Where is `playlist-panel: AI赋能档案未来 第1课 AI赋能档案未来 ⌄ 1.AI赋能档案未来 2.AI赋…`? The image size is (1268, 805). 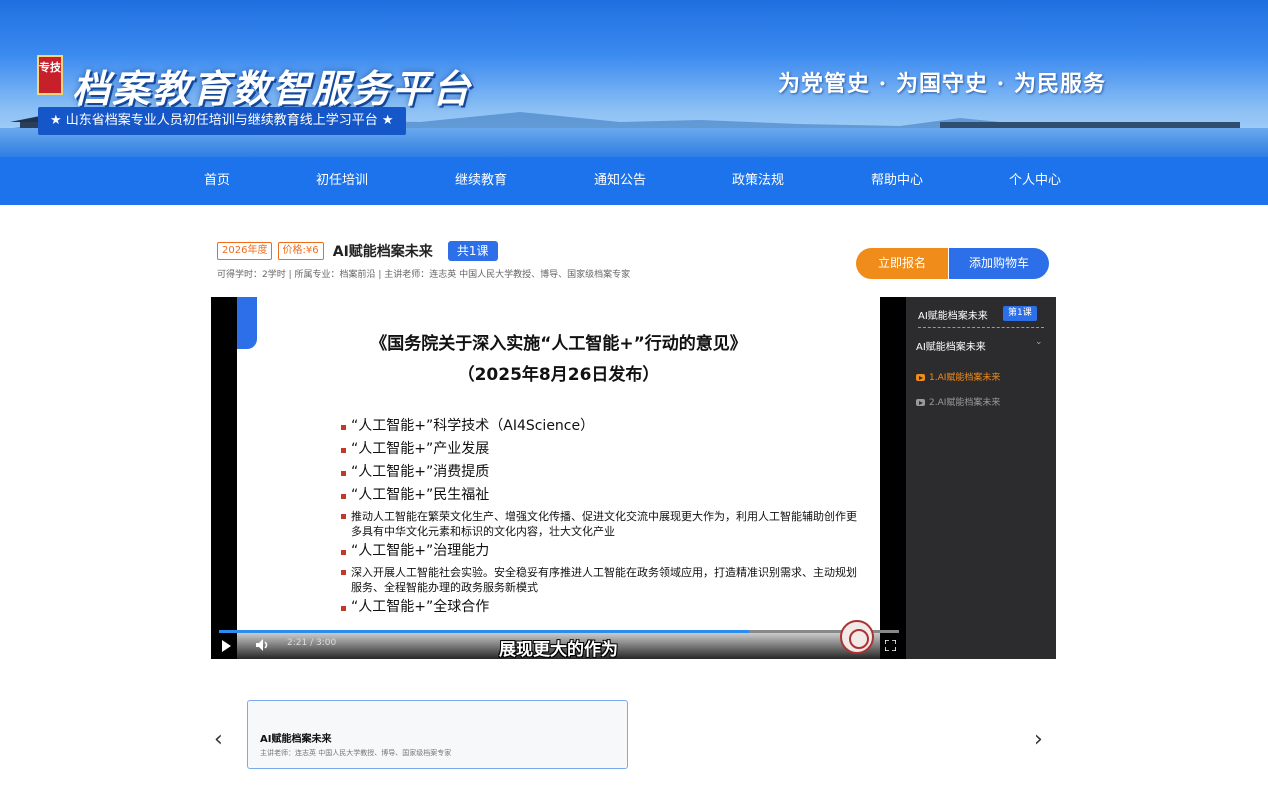 playlist-panel: AI赋能档案未来 第1课 AI赋能档案未来 ⌄ 1.AI赋能档案未来 2.AI赋… is located at coordinates (981, 478).